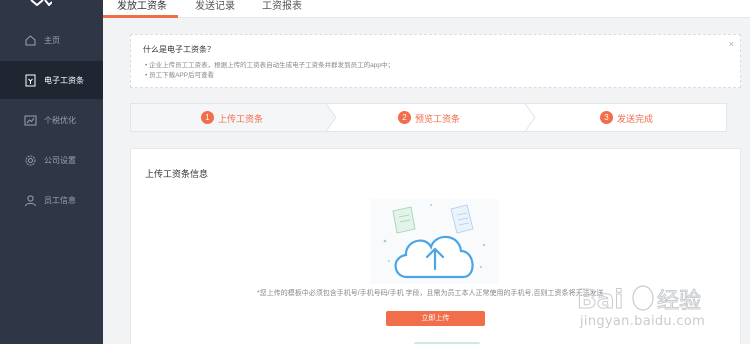 The image size is (750, 344). I want to click on top-tab-bar: 发放工资条 发送记录 工资报表, so click(426, 9).